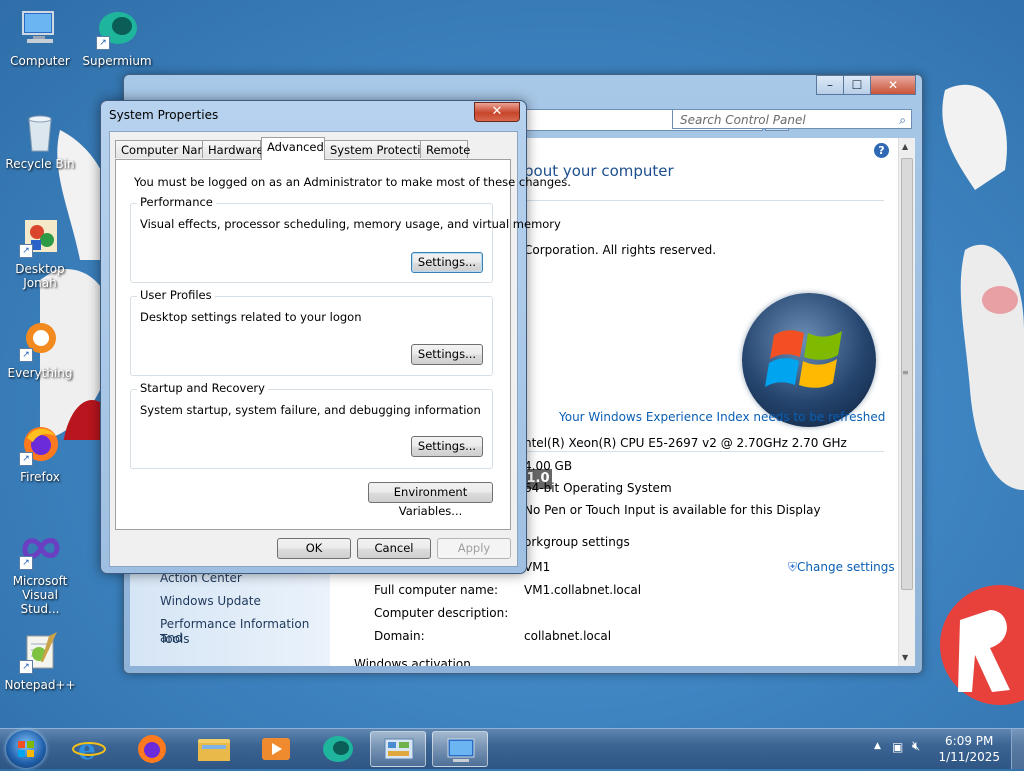 Image resolution: width=1024 pixels, height=771 pixels. I want to click on folder-icon, so click(214, 750).